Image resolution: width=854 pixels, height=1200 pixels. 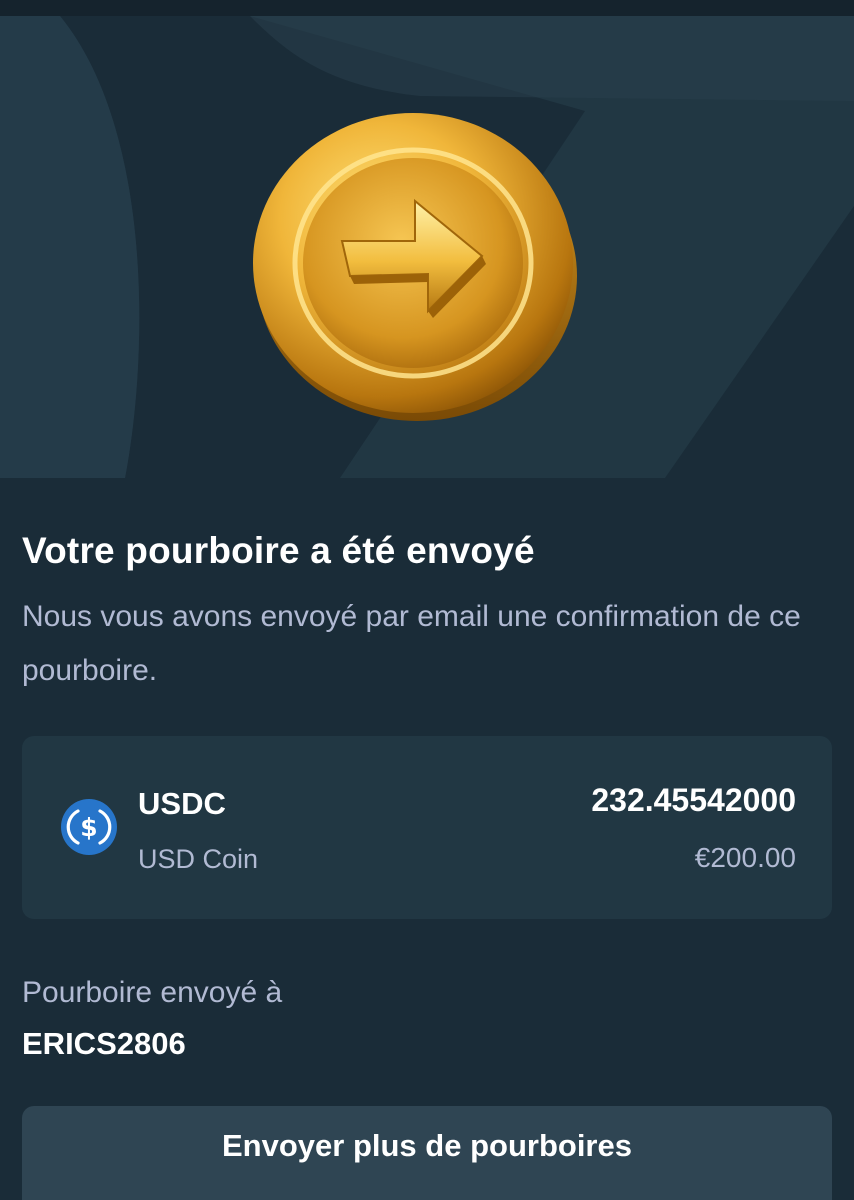 I want to click on confirmation-title: Votre pourboire a été envoyé, so click(x=278, y=550).